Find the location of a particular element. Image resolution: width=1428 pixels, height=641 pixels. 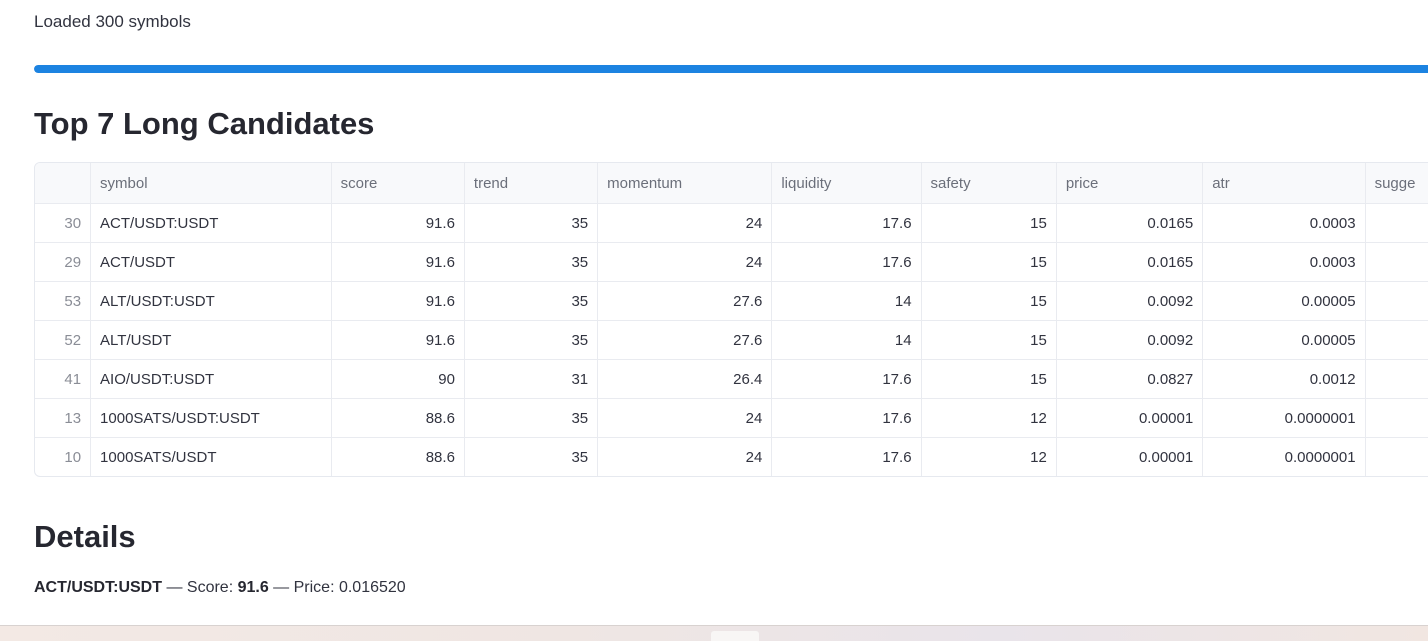

column-header-symbol: symbol is located at coordinates (211, 183).